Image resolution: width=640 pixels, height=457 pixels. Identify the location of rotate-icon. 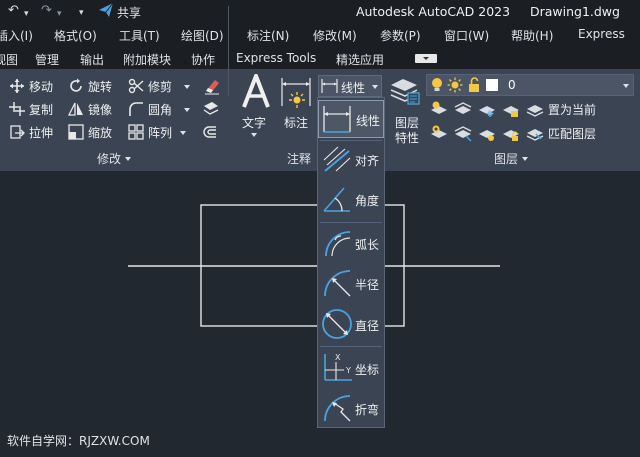
(76, 85).